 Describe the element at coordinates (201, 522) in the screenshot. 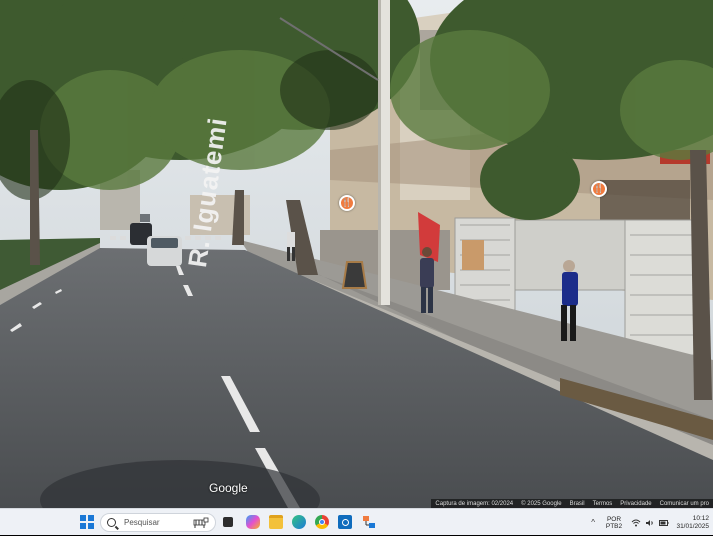

I see `zebra-icon` at that location.